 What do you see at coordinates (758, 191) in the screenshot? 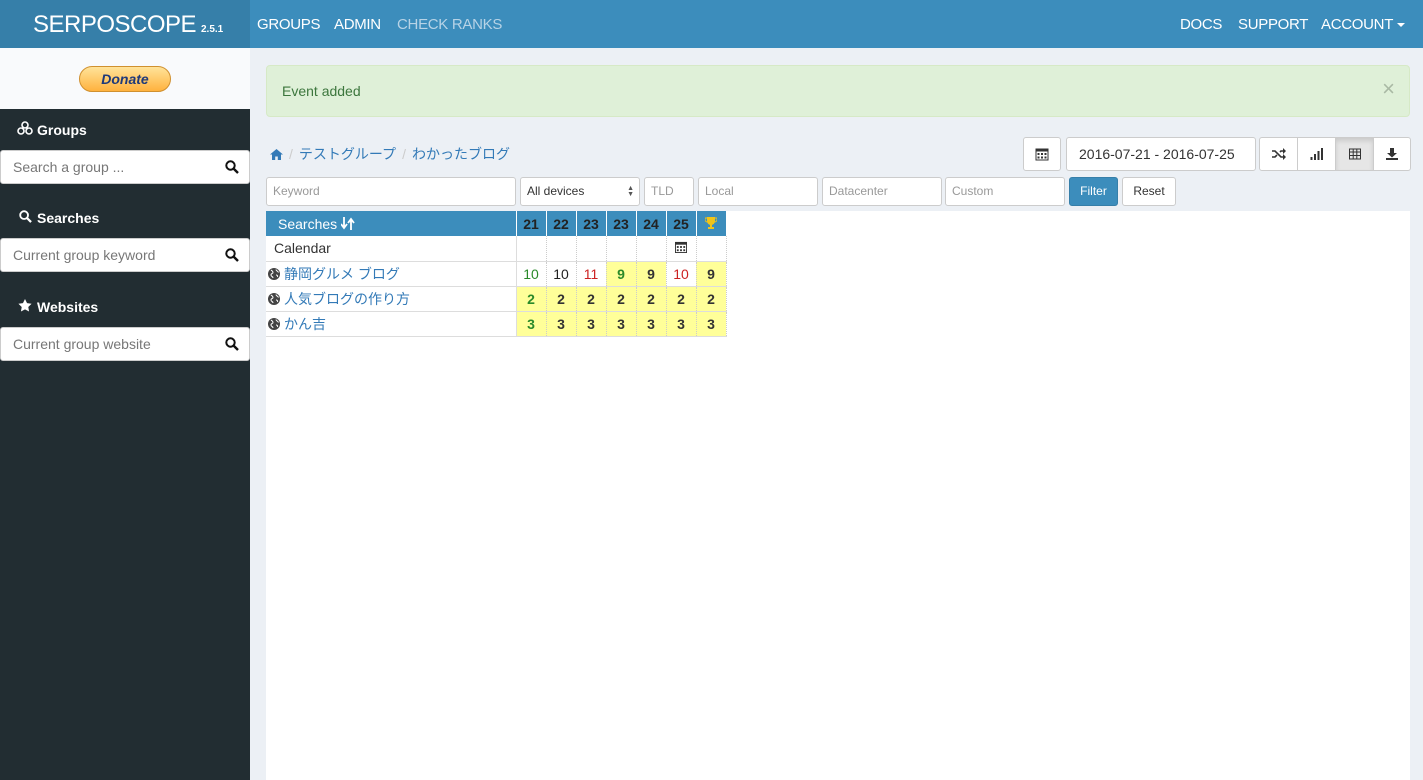
I see `local-filter-input: Local` at bounding box center [758, 191].